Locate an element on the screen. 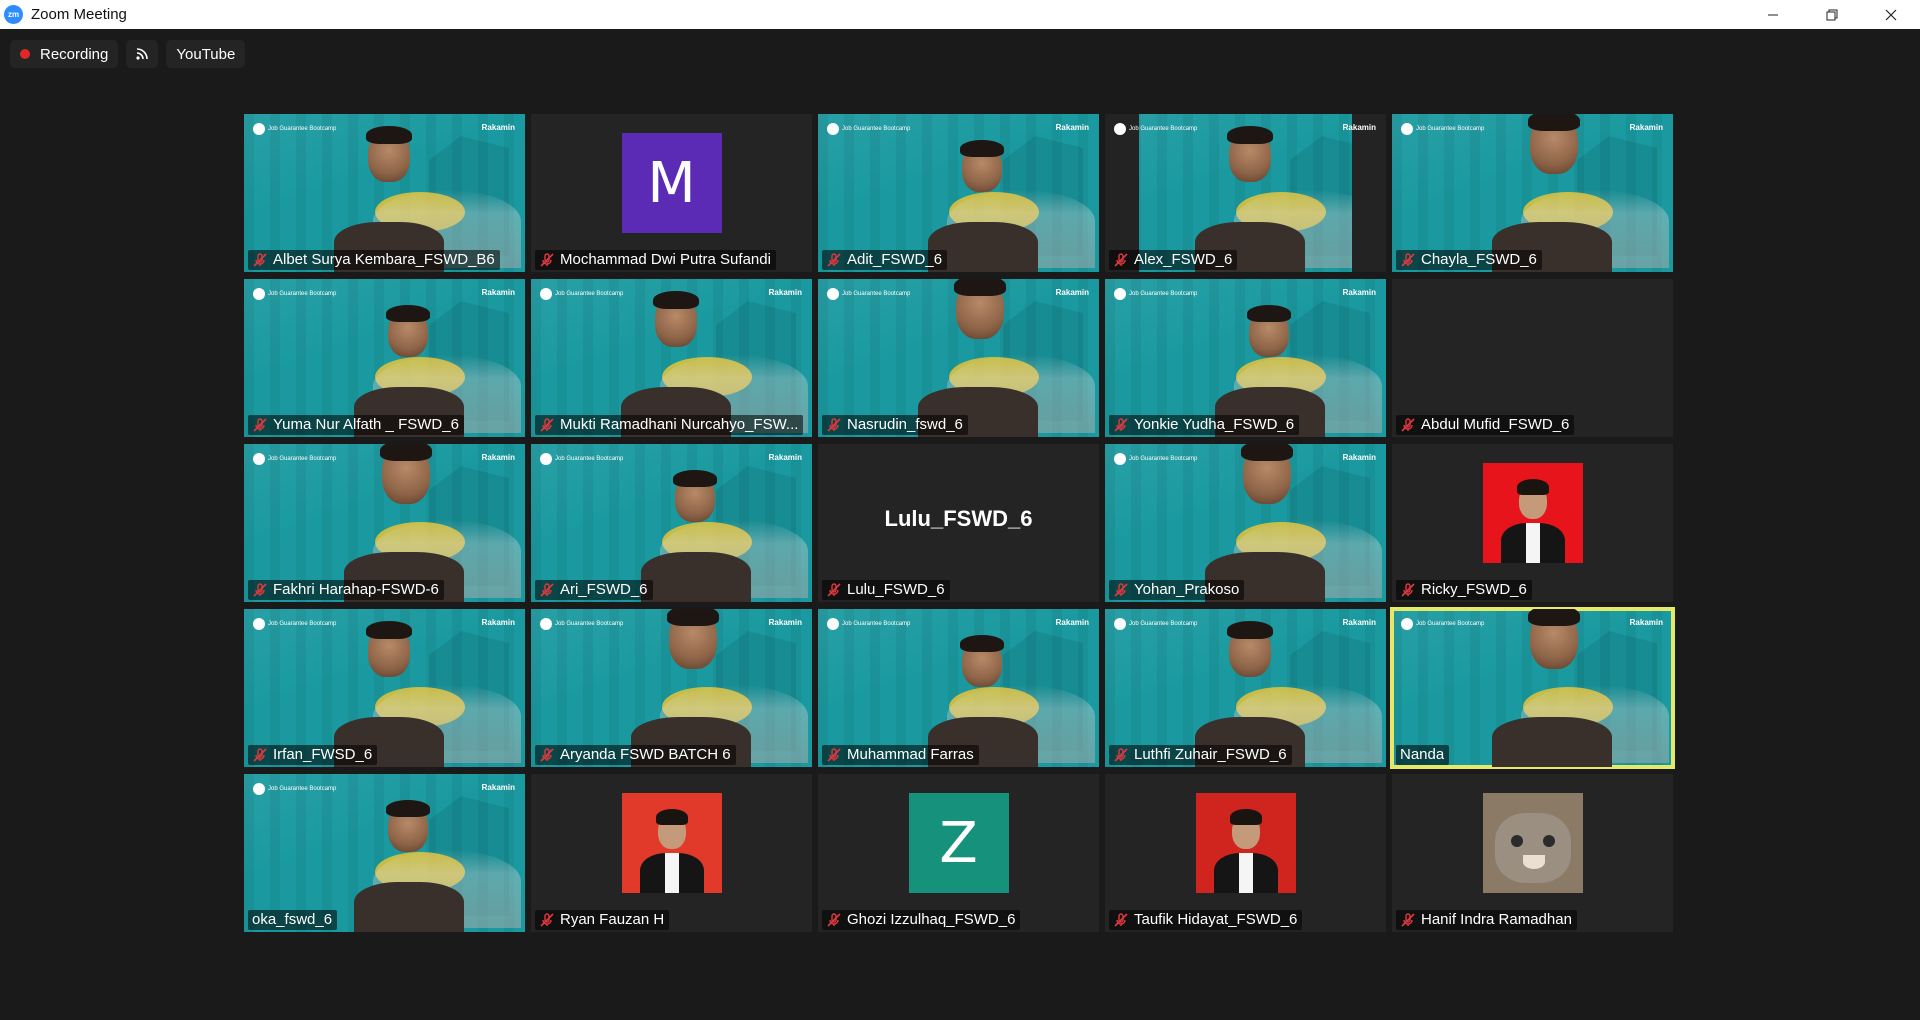 The image size is (1920, 1020). participant-tile: Job Guarantee Bootcamp Rakamin Alex_FSWD_6 is located at coordinates (1245, 193).